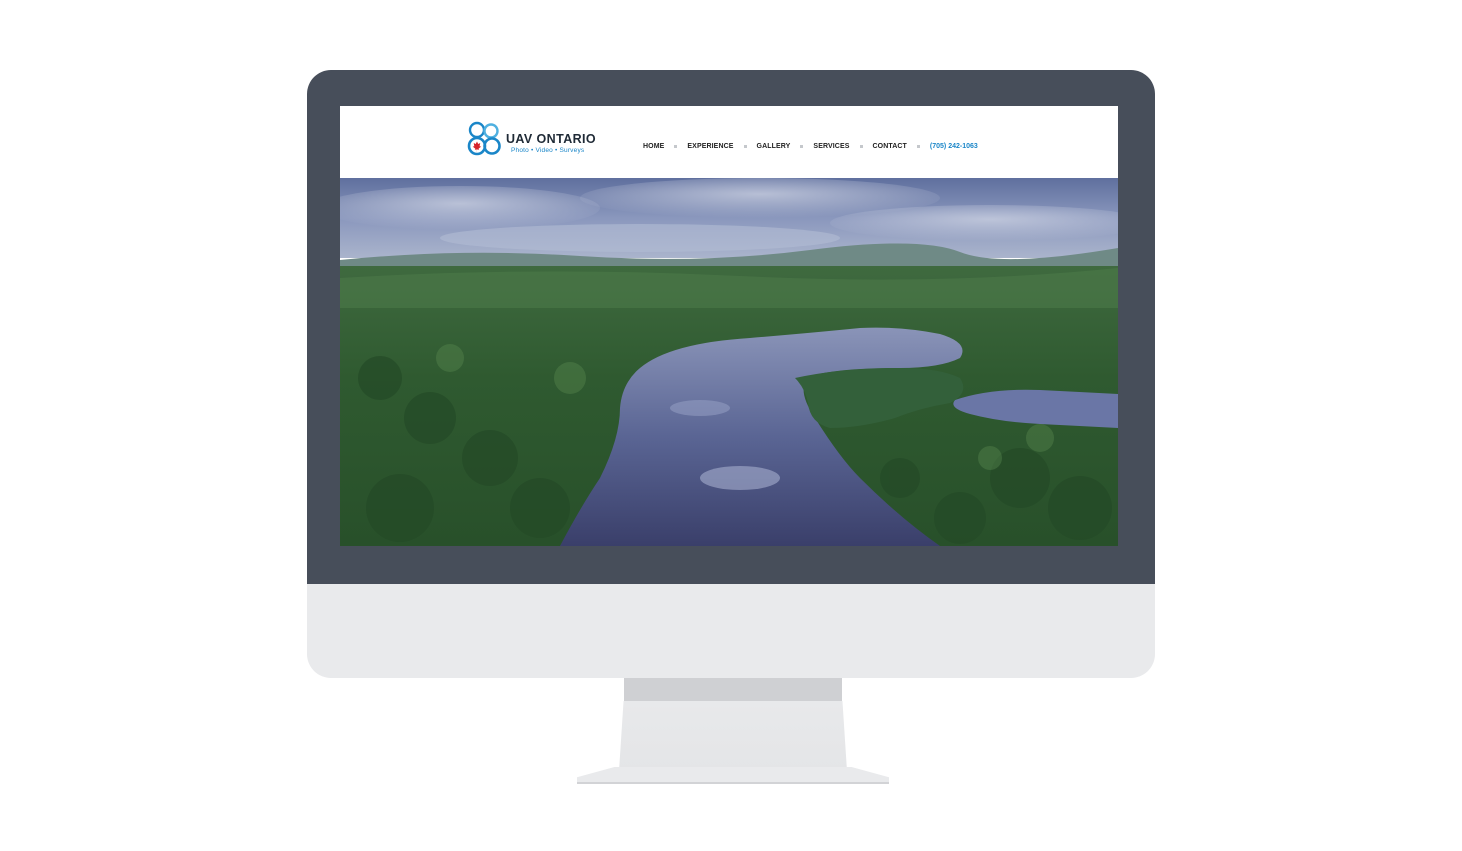 The height and width of the screenshot is (851, 1462). What do you see at coordinates (484, 138) in the screenshot?
I see `uav-ontario-logo-icon` at bounding box center [484, 138].